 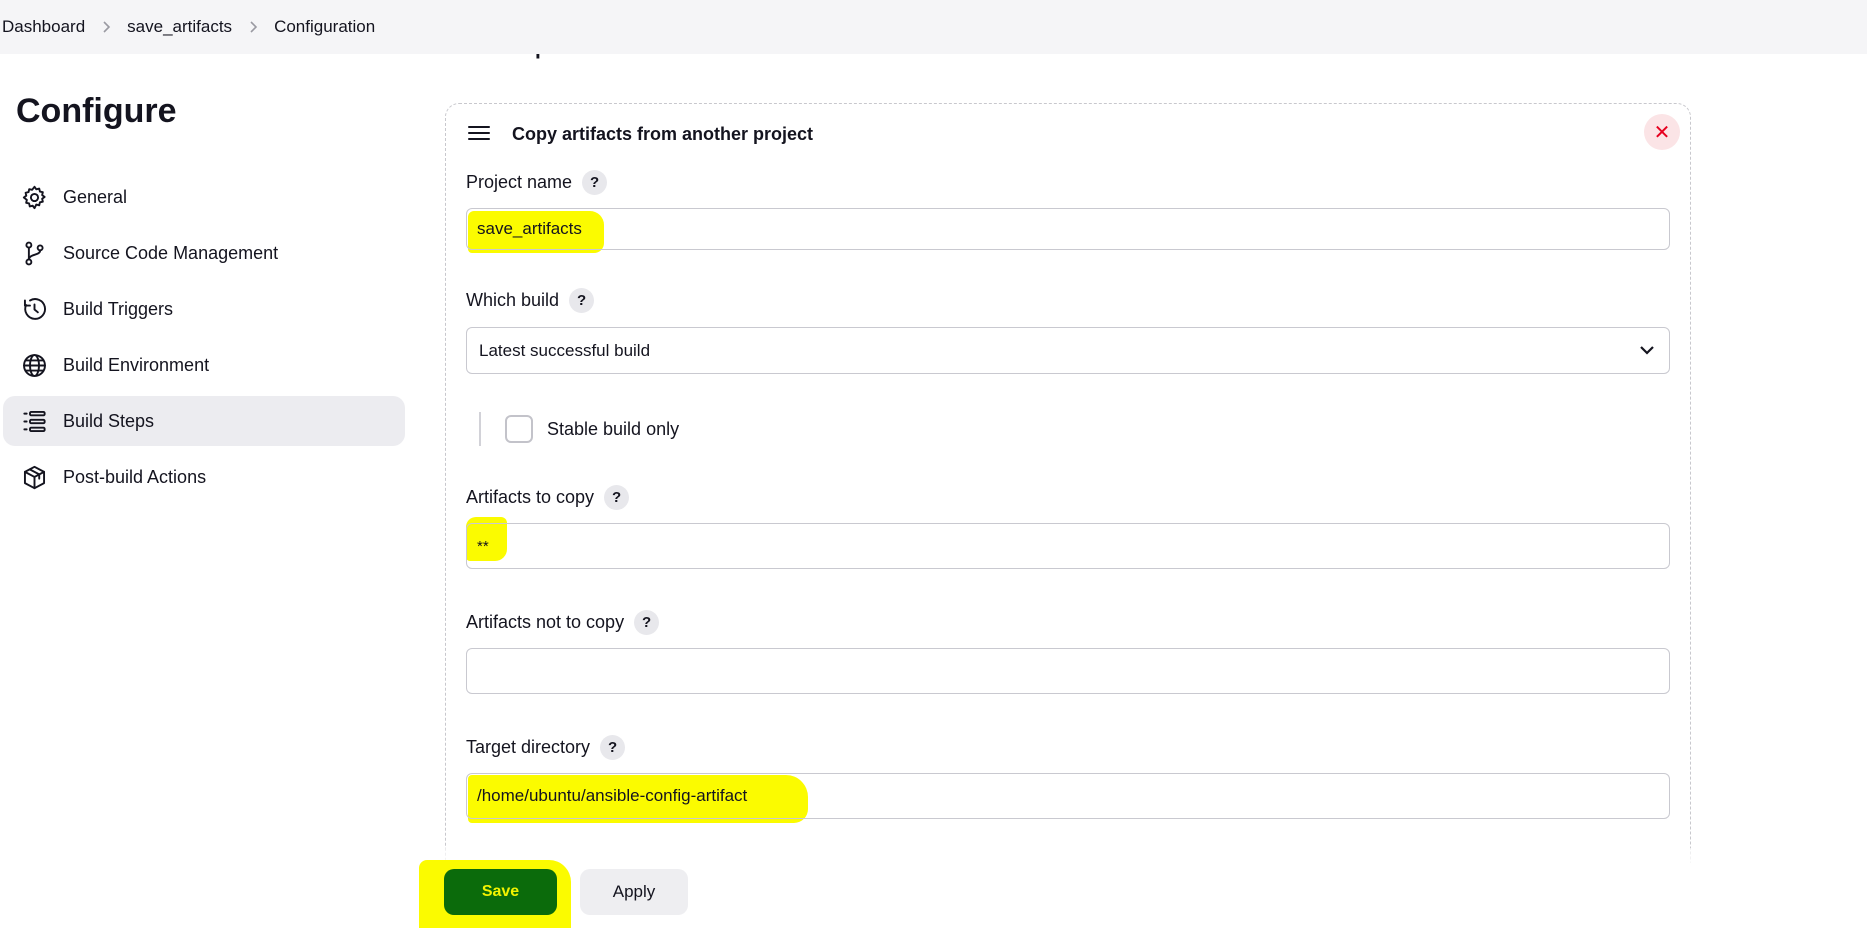 What do you see at coordinates (1068, 546) in the screenshot?
I see `artifacts-to-copy-input` at bounding box center [1068, 546].